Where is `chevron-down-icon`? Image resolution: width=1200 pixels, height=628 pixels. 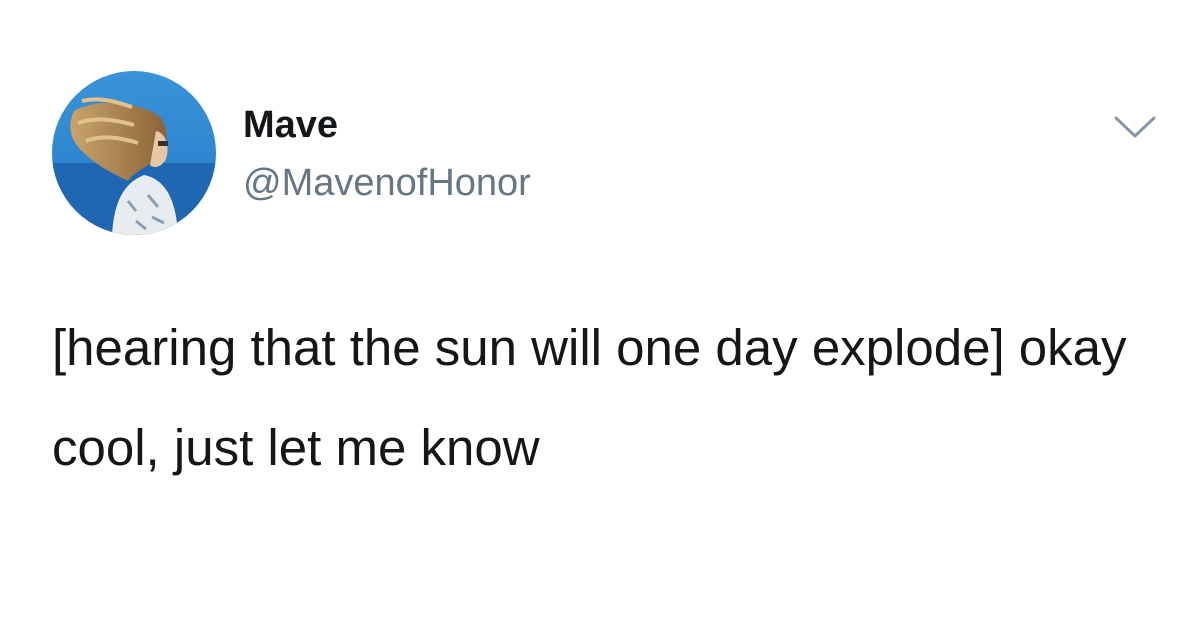 chevron-down-icon is located at coordinates (1135, 127).